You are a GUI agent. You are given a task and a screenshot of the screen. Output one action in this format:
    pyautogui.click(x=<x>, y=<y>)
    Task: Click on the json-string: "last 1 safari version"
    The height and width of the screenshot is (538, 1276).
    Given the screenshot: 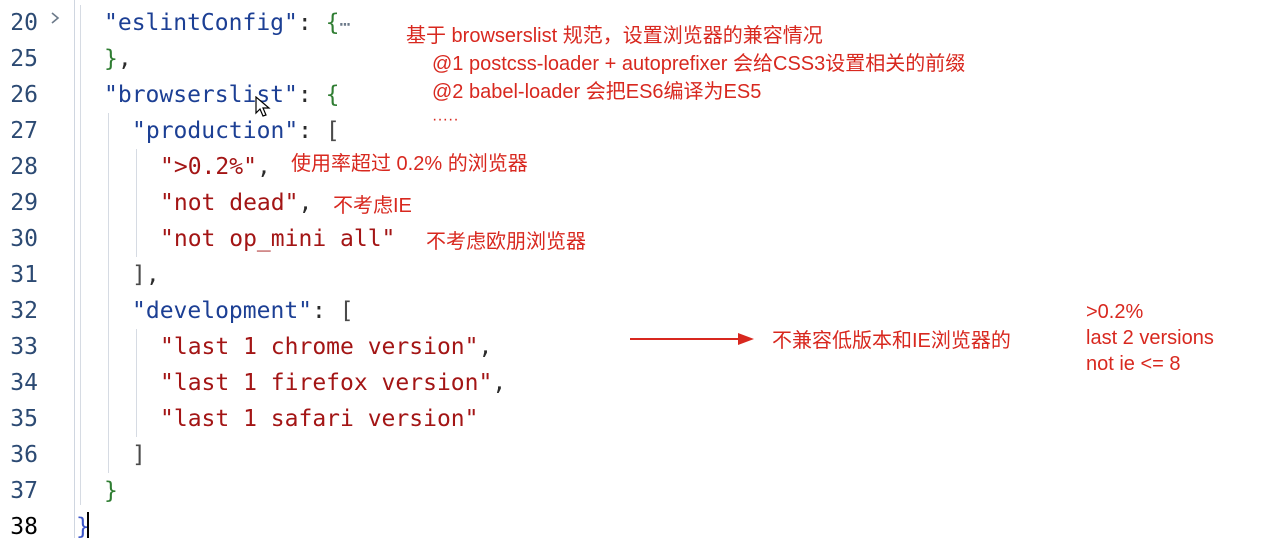 What is the action you would take?
    pyautogui.click(x=319, y=419)
    